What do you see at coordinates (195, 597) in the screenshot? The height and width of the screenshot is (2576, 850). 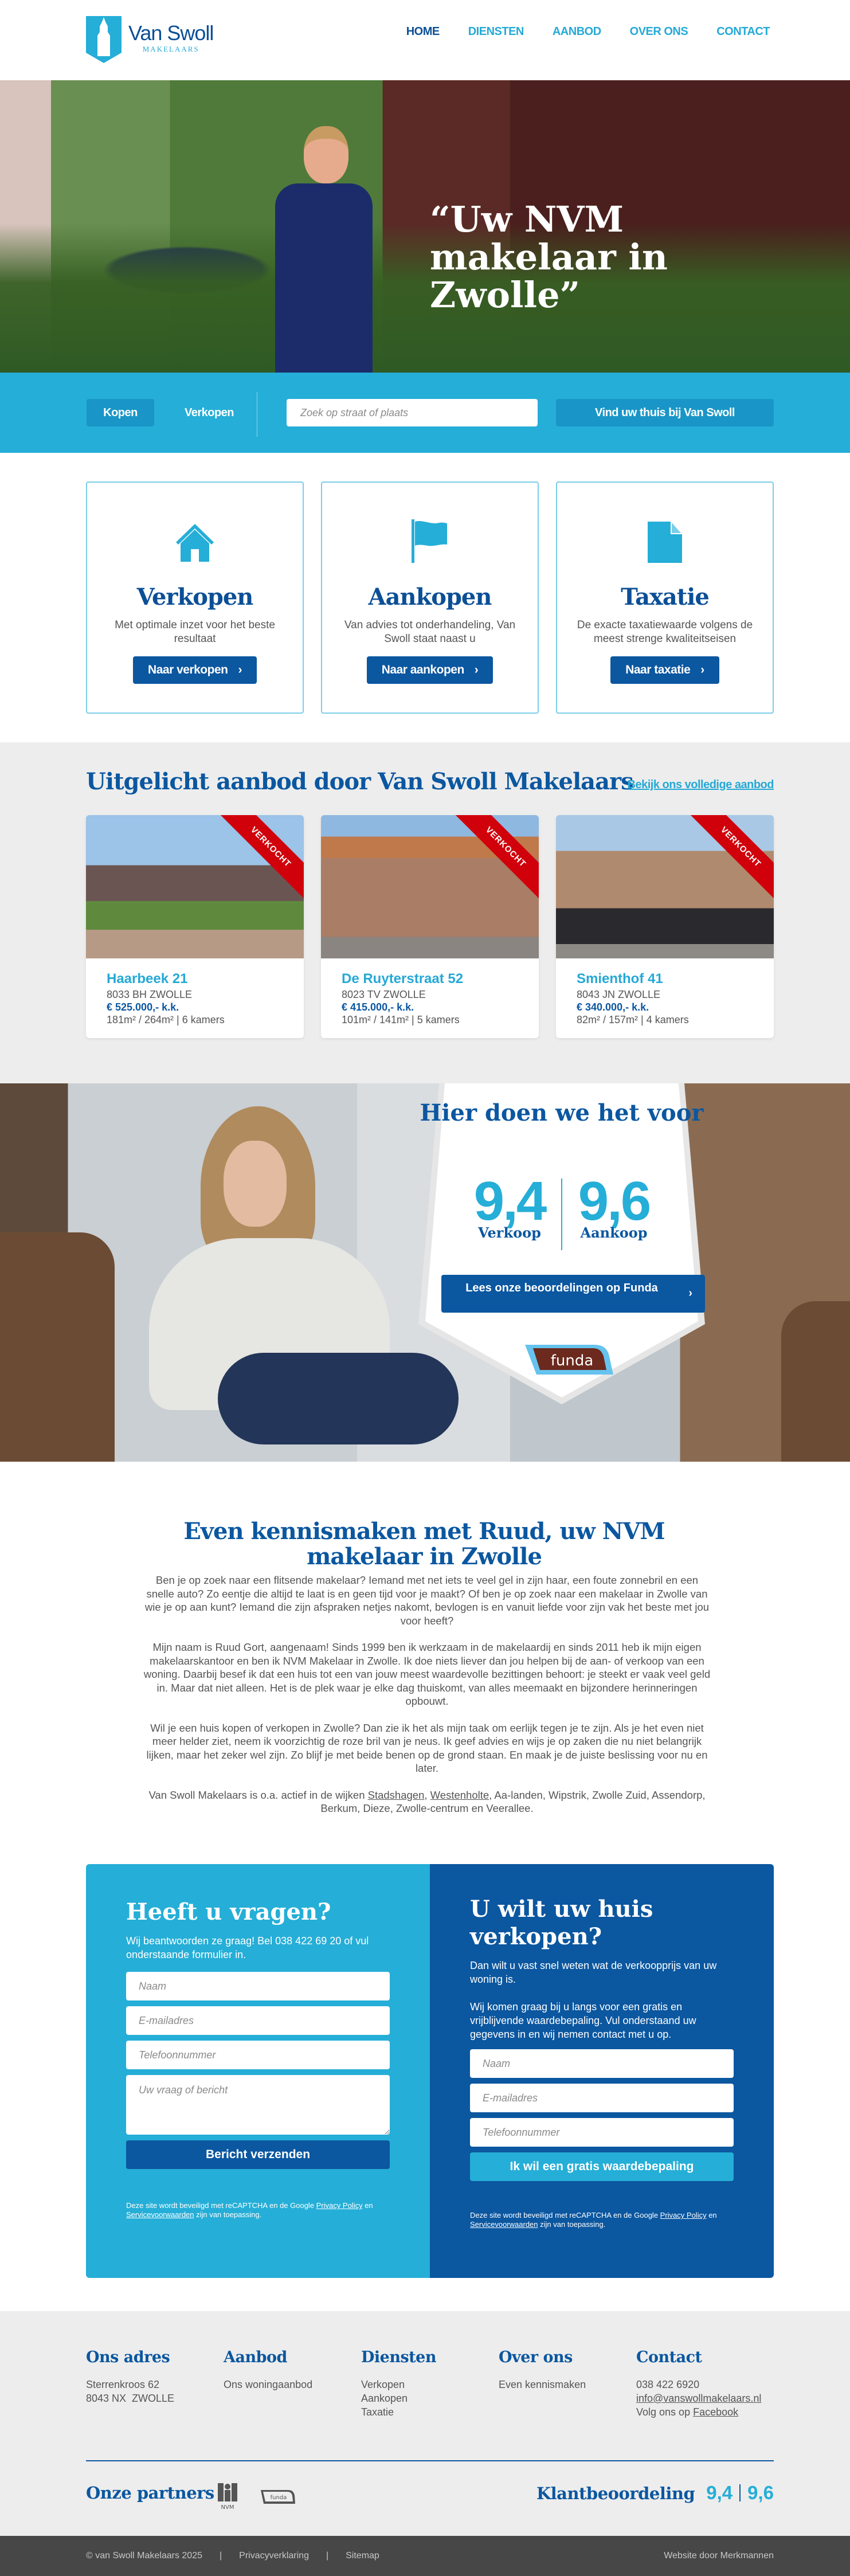 I see `service-title: Verkopen` at bounding box center [195, 597].